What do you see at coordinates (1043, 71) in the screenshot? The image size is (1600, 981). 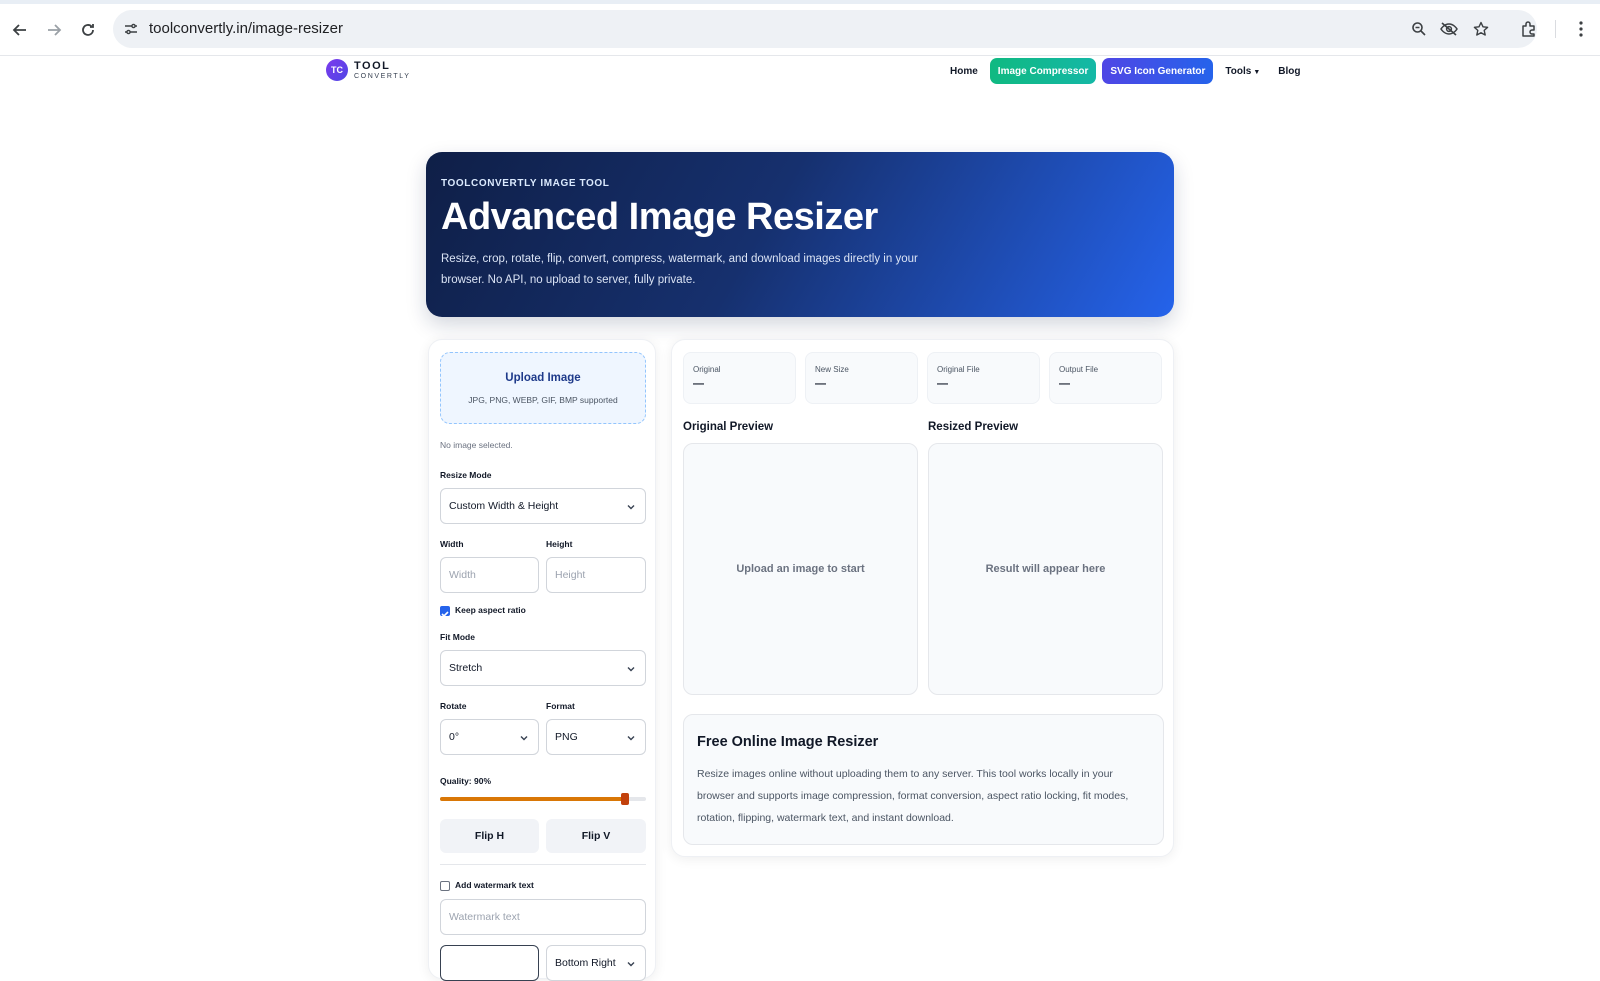 I see `nav-image-compressor-button: Image Compressor` at bounding box center [1043, 71].